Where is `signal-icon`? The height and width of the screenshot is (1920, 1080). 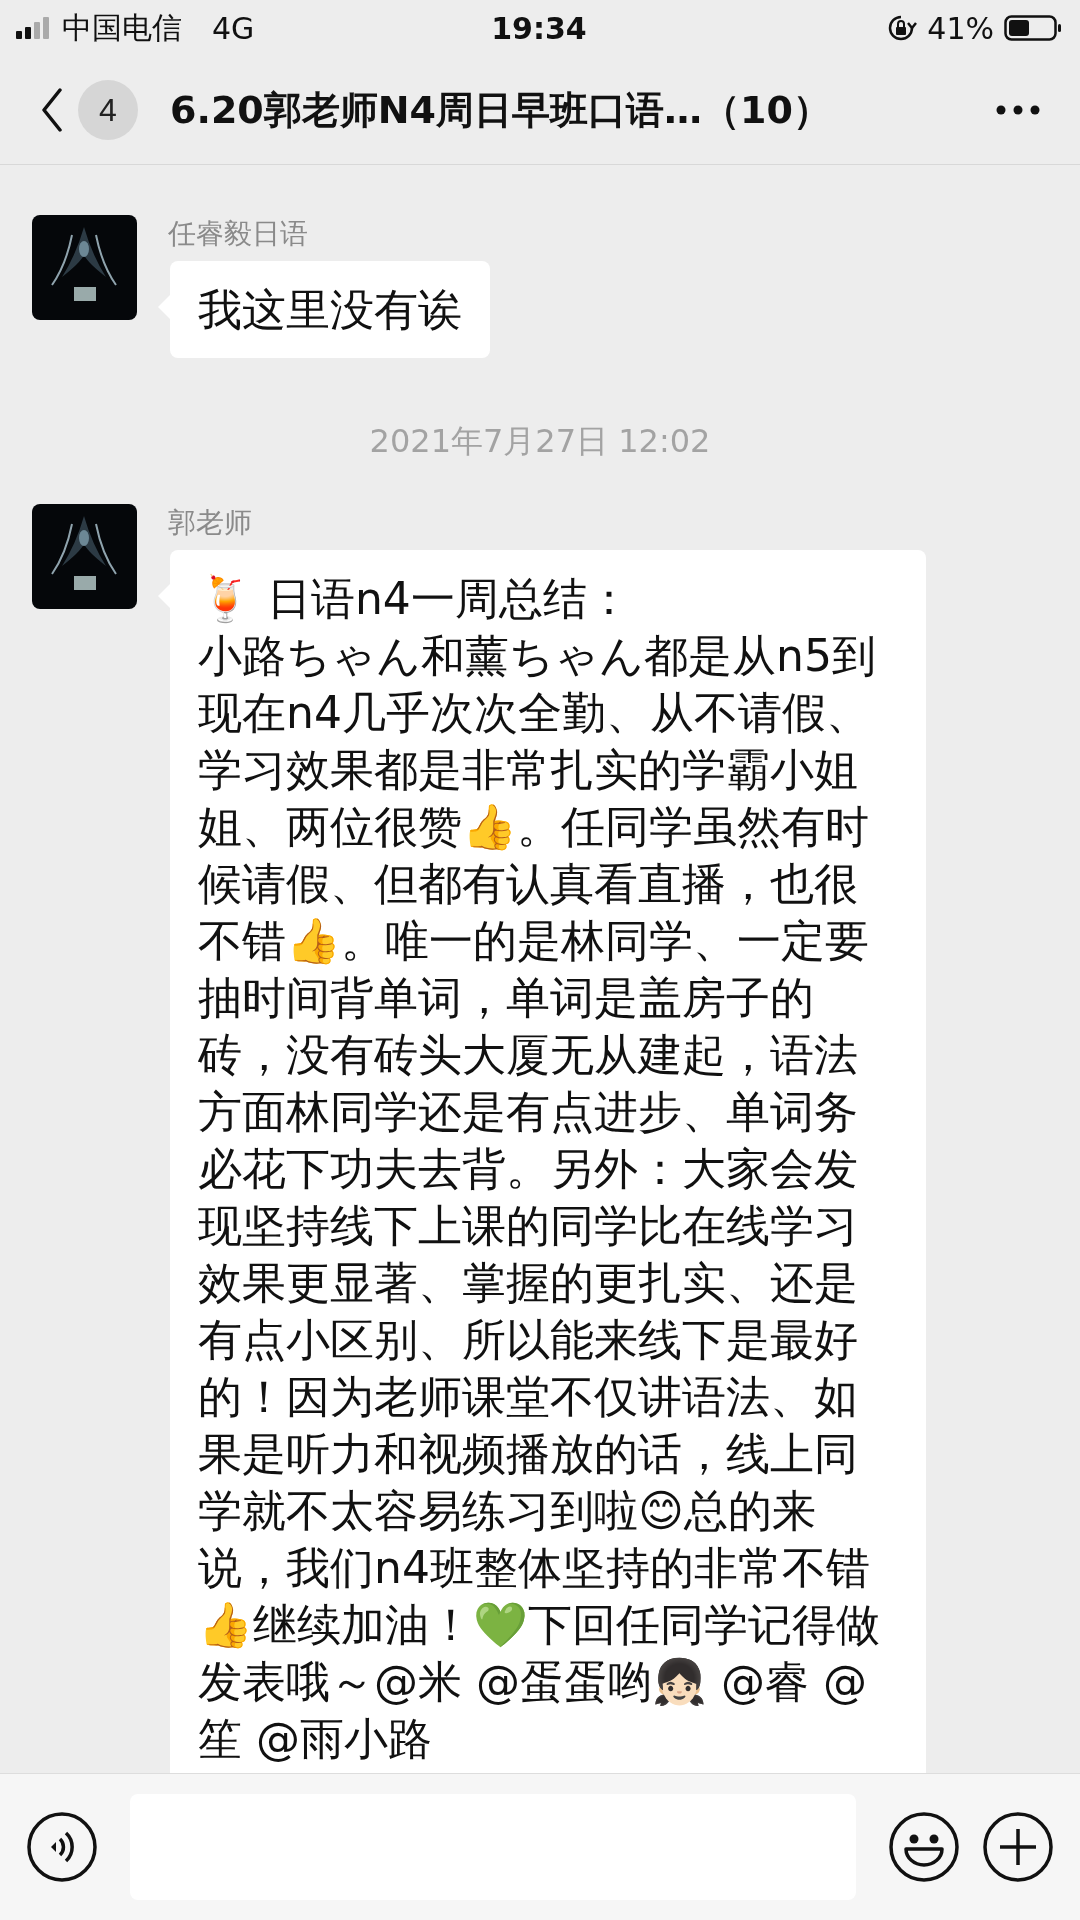 signal-icon is located at coordinates (33, 28).